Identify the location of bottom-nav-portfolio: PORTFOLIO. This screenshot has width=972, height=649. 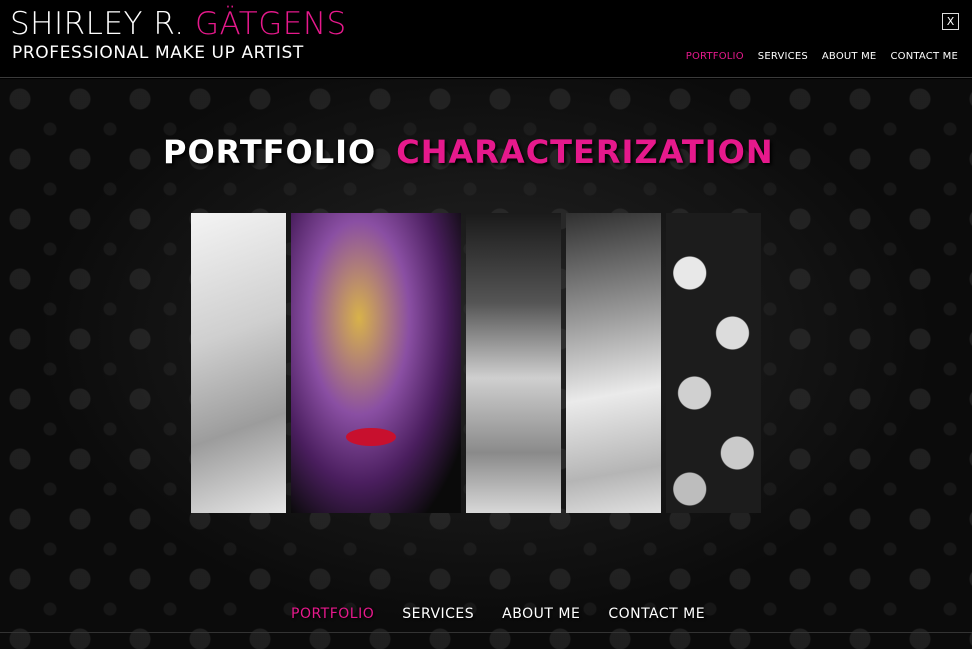
(332, 614).